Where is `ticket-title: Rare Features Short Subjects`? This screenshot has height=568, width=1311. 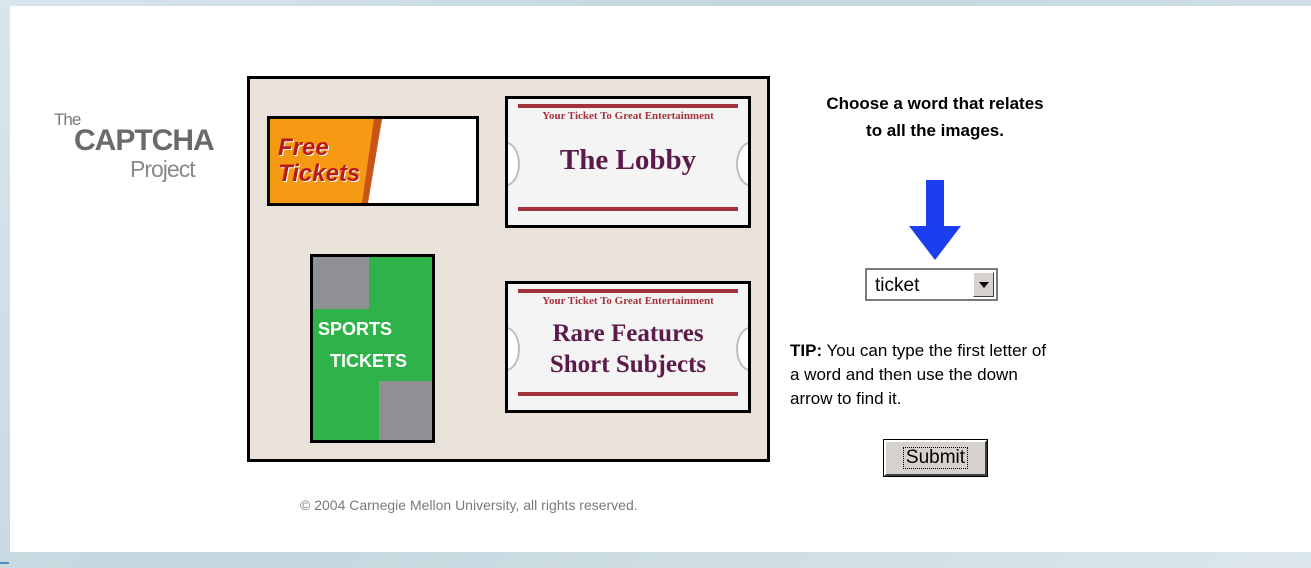
ticket-title: Rare Features Short Subjects is located at coordinates (628, 349).